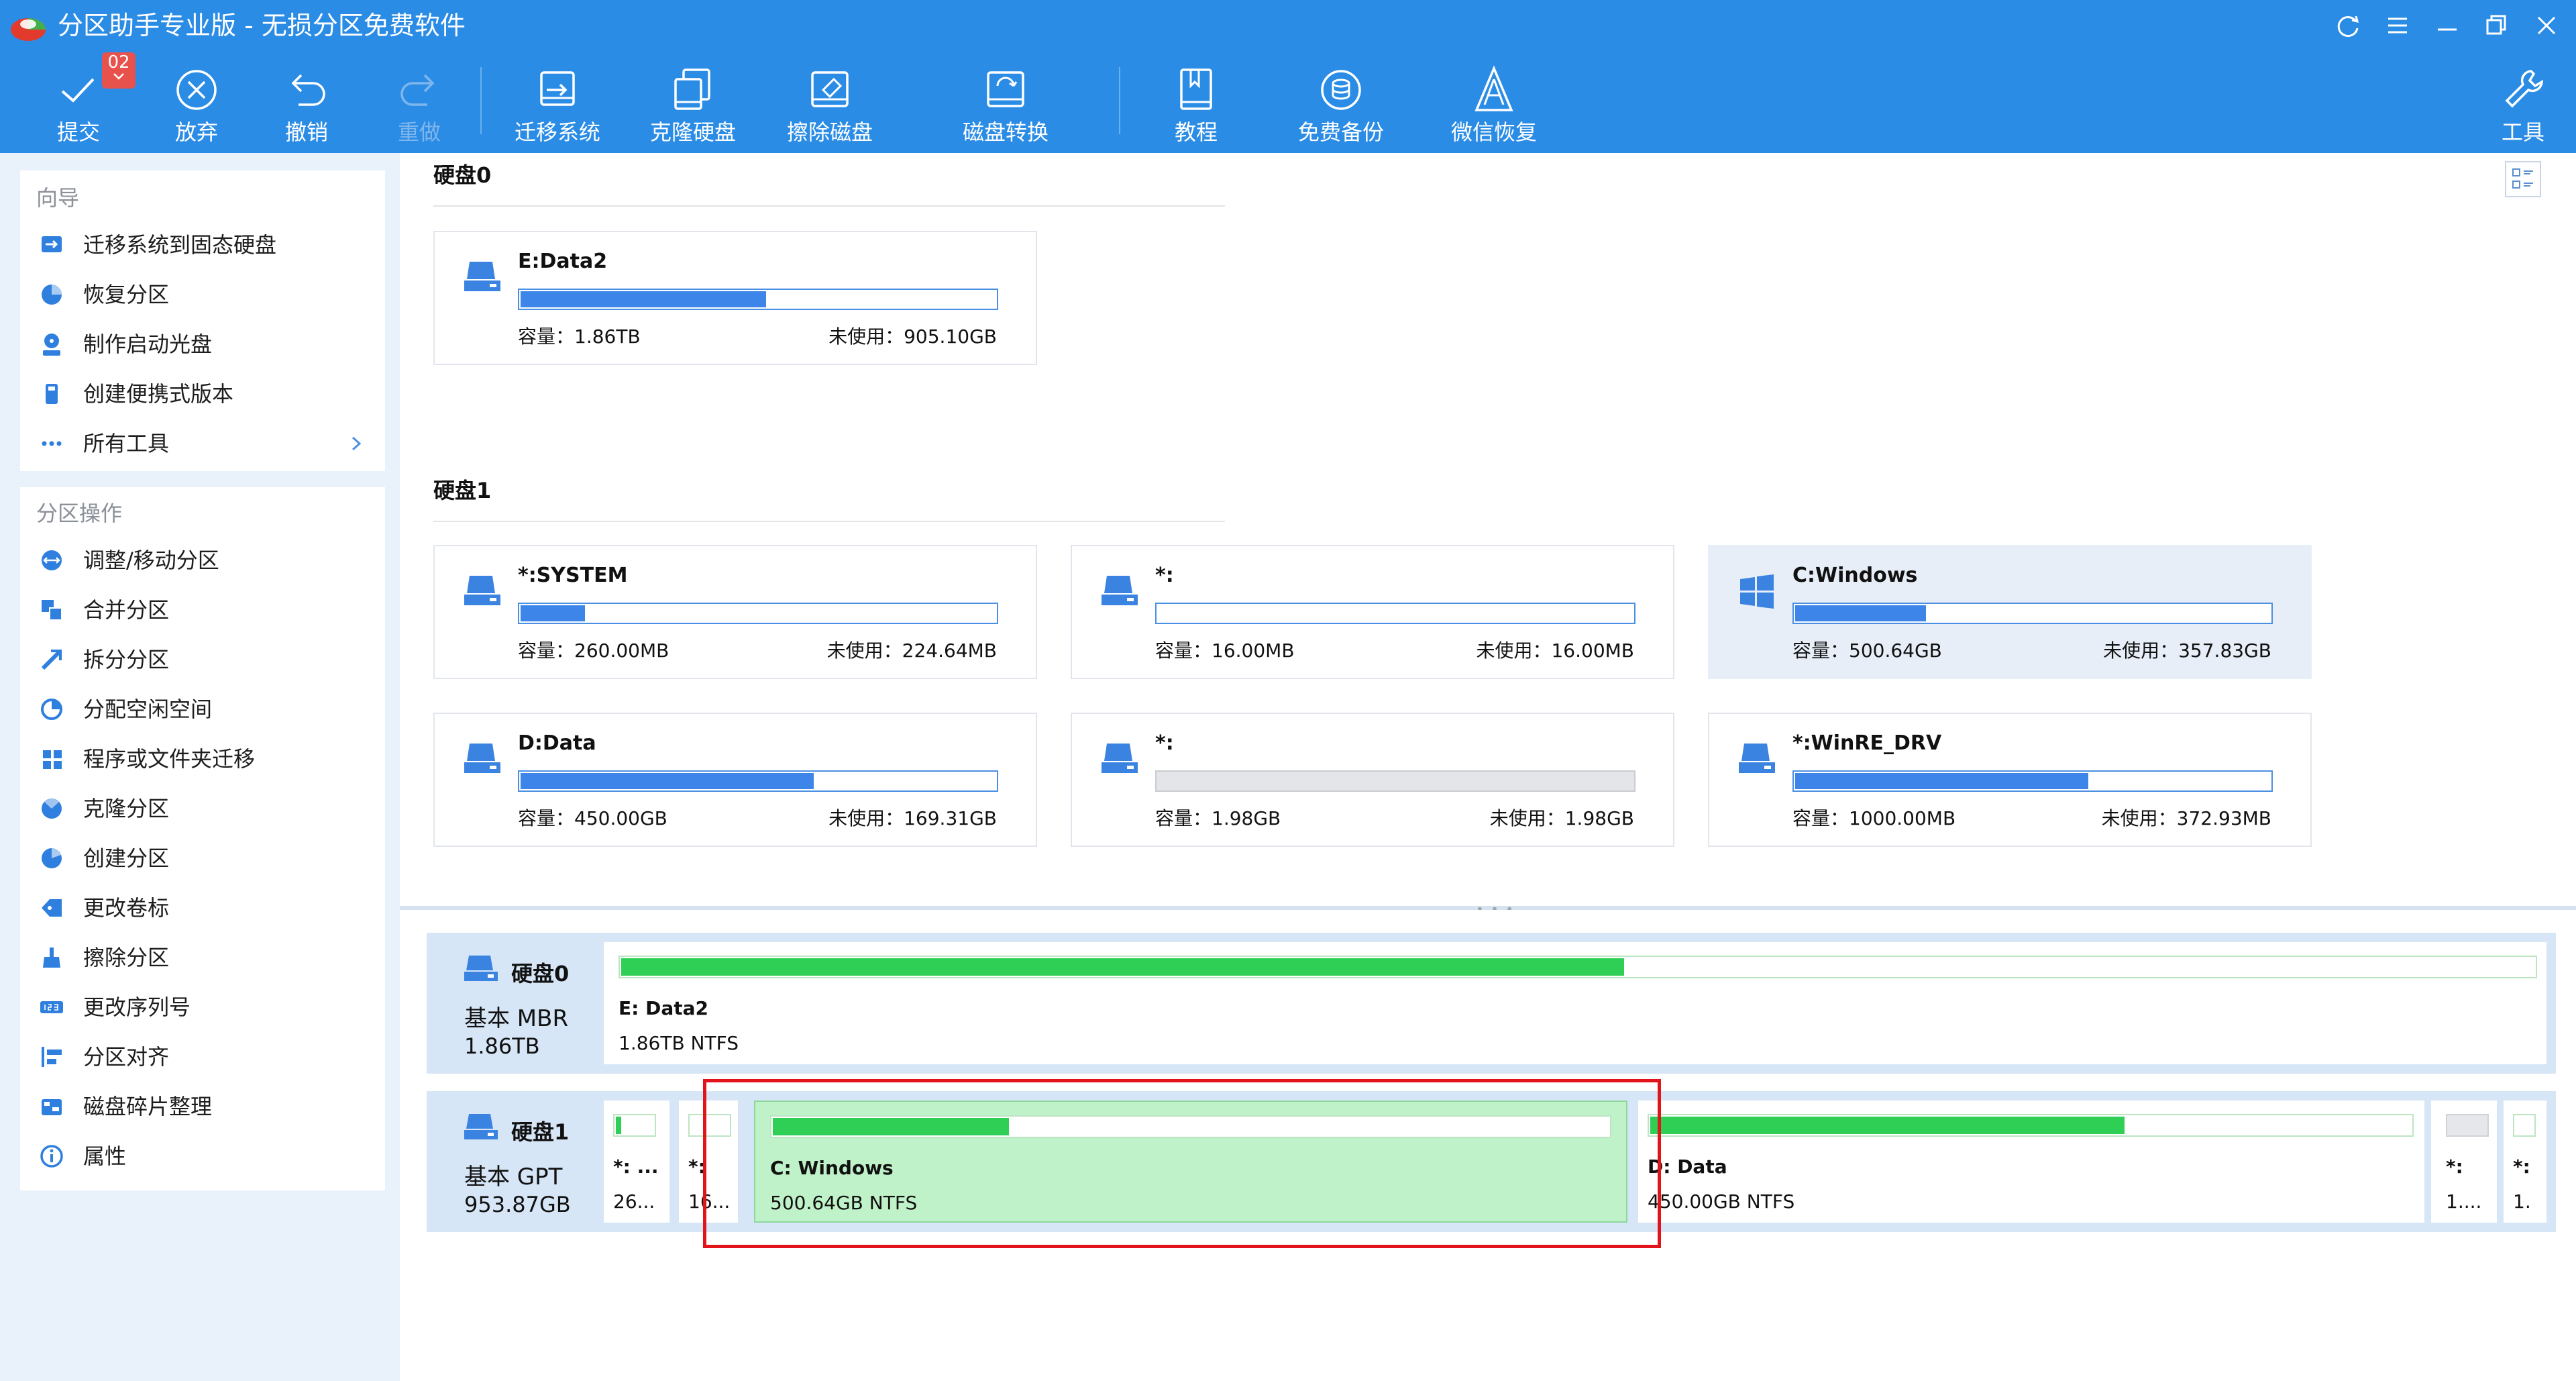 This screenshot has height=1381, width=2576. I want to click on sidebar-item-create-partition: 创建分区, so click(202, 858).